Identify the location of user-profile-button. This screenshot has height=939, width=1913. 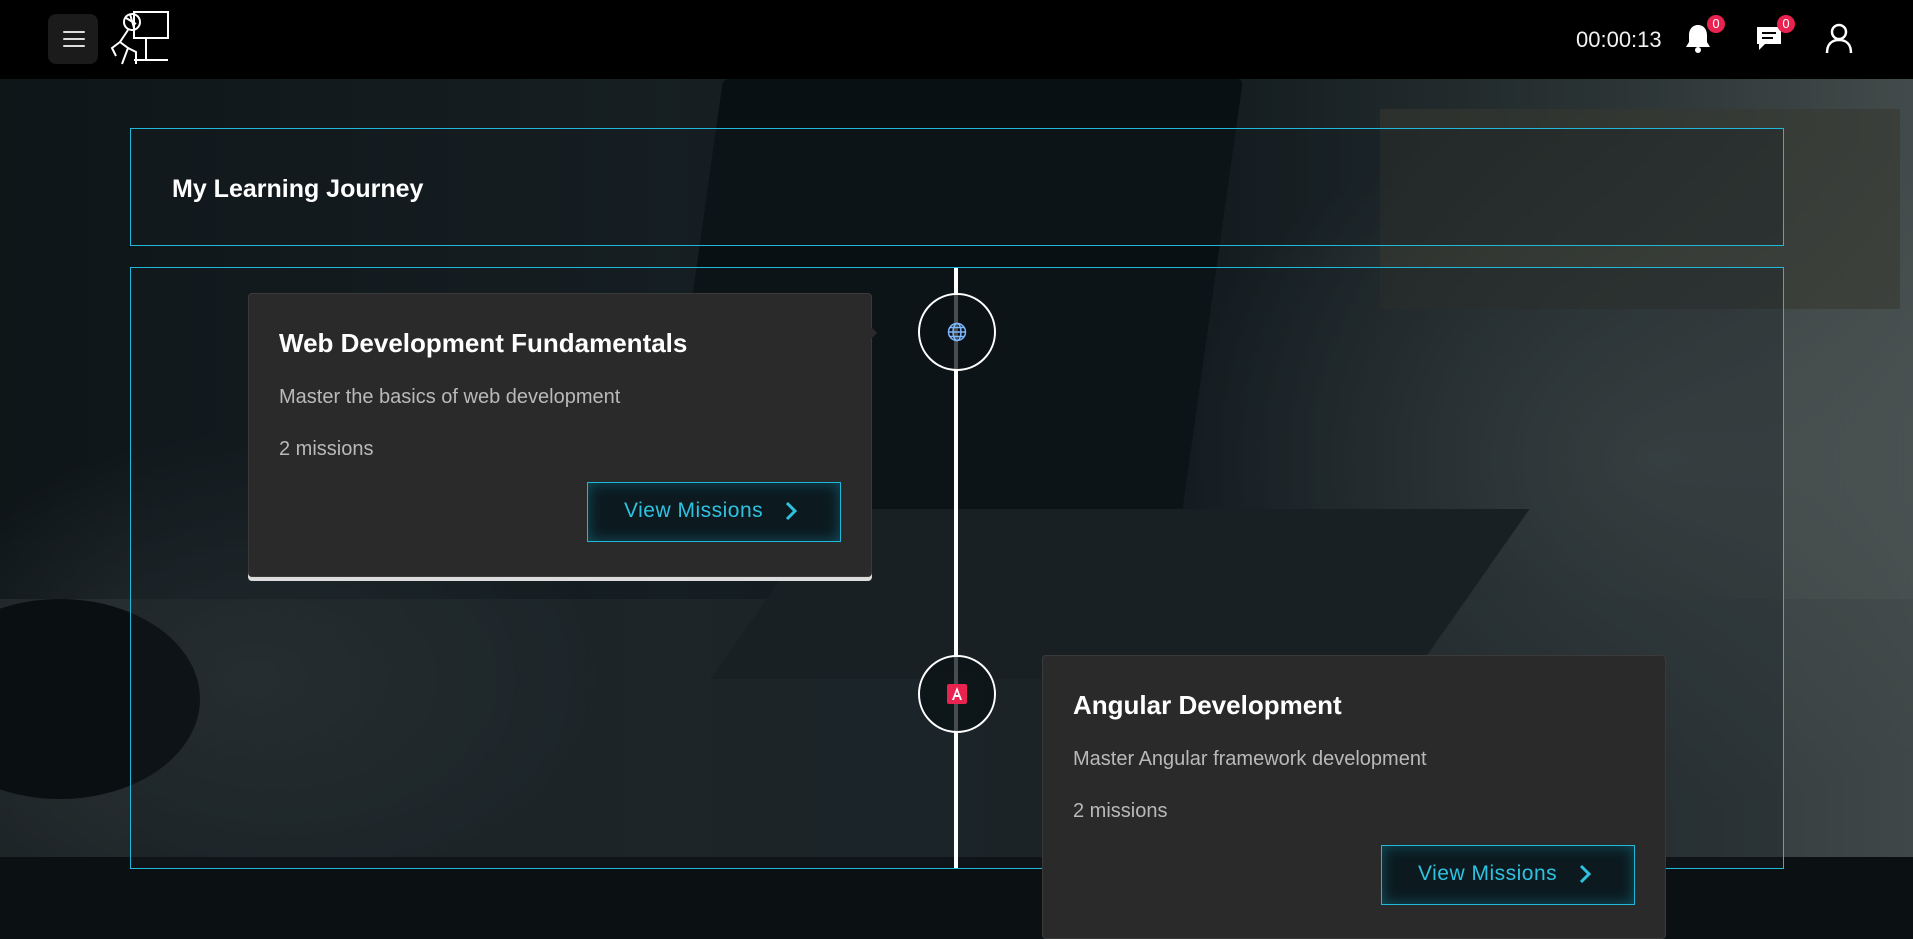
(1840, 39).